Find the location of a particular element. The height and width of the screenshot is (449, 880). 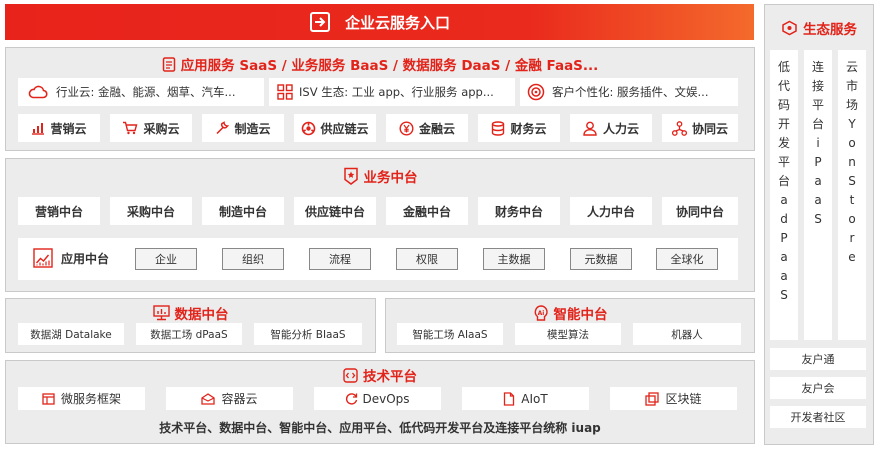

chart-line-icon is located at coordinates (43, 258).